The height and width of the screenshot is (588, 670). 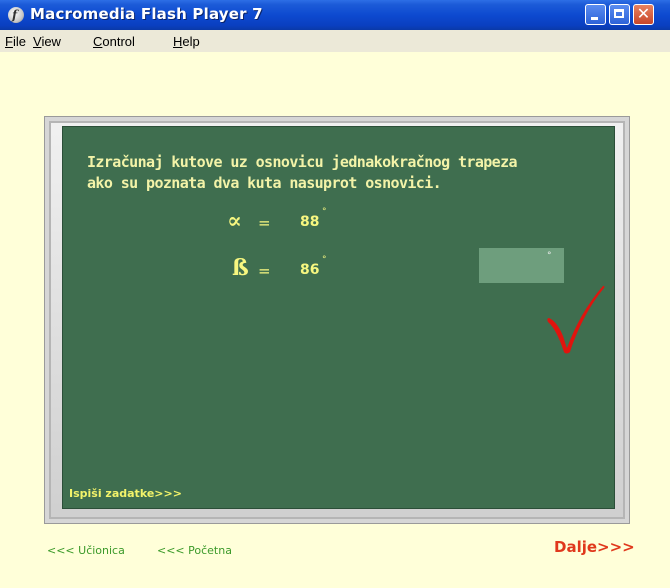 I want to click on beta-degree: °, so click(x=324, y=260).